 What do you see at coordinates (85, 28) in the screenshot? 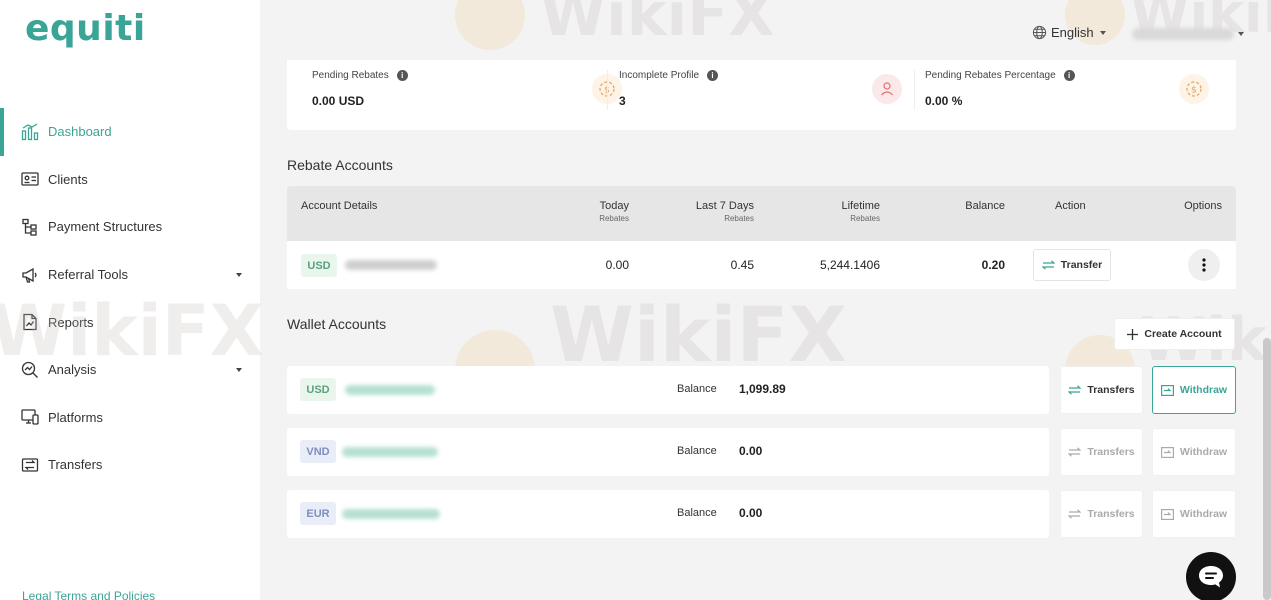
I see `equiti-logo: equiti` at bounding box center [85, 28].